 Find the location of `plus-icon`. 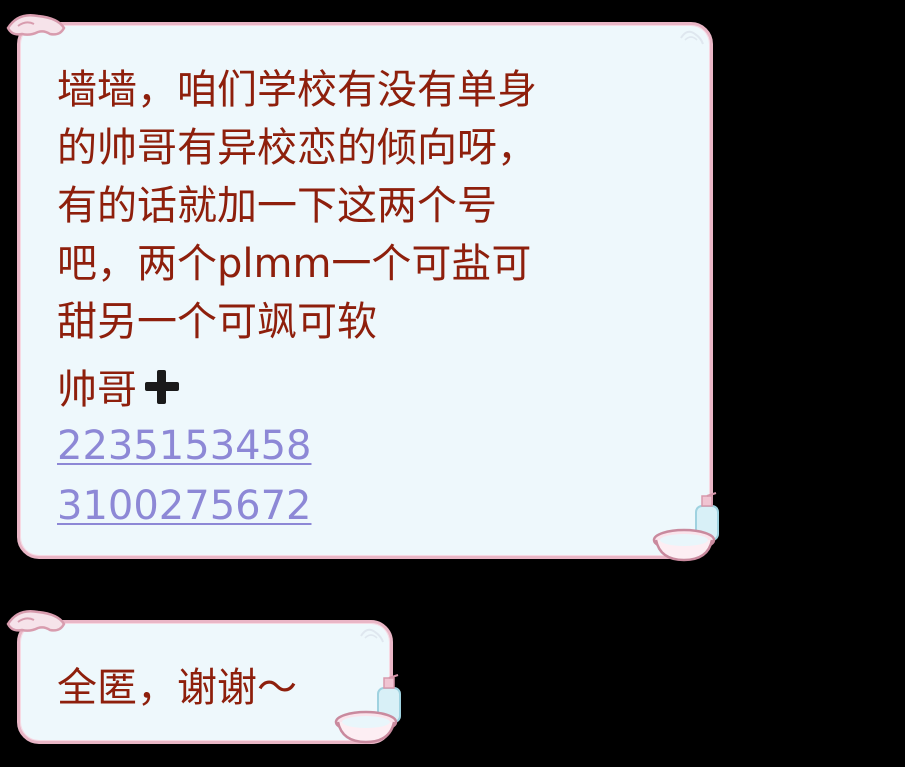

plus-icon is located at coordinates (161, 386).